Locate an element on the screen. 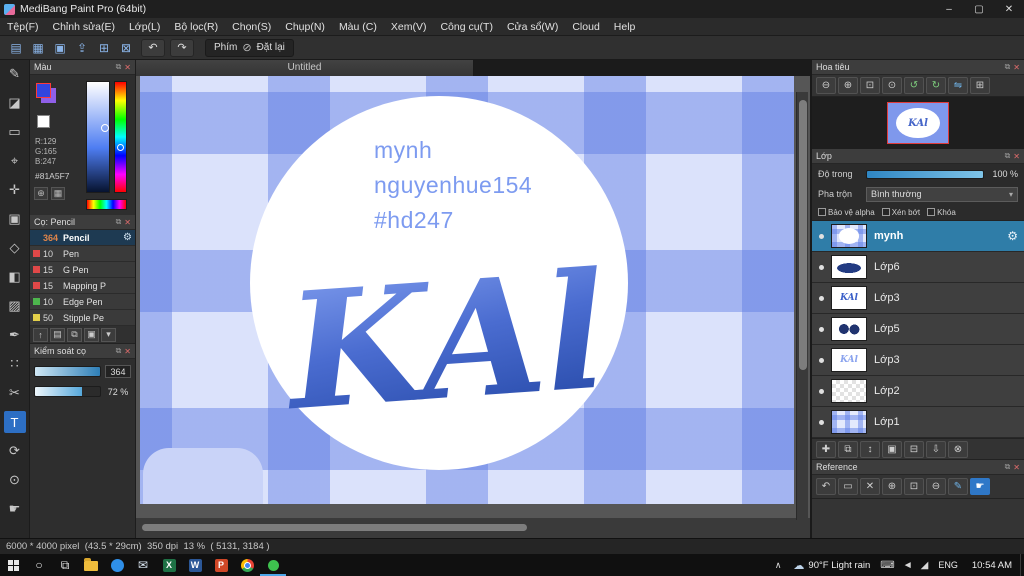 The image size is (1024, 576). menu-item: Chụp(N) is located at coordinates (305, 27).